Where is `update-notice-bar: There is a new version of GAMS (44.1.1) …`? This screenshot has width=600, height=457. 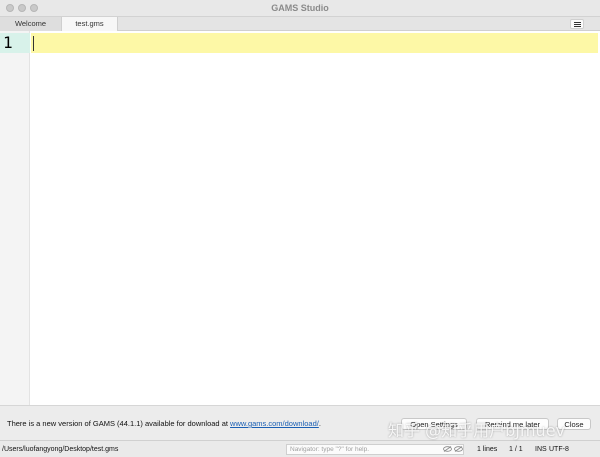
update-notice-bar: There is a new version of GAMS (44.1.1) … is located at coordinates (300, 420).